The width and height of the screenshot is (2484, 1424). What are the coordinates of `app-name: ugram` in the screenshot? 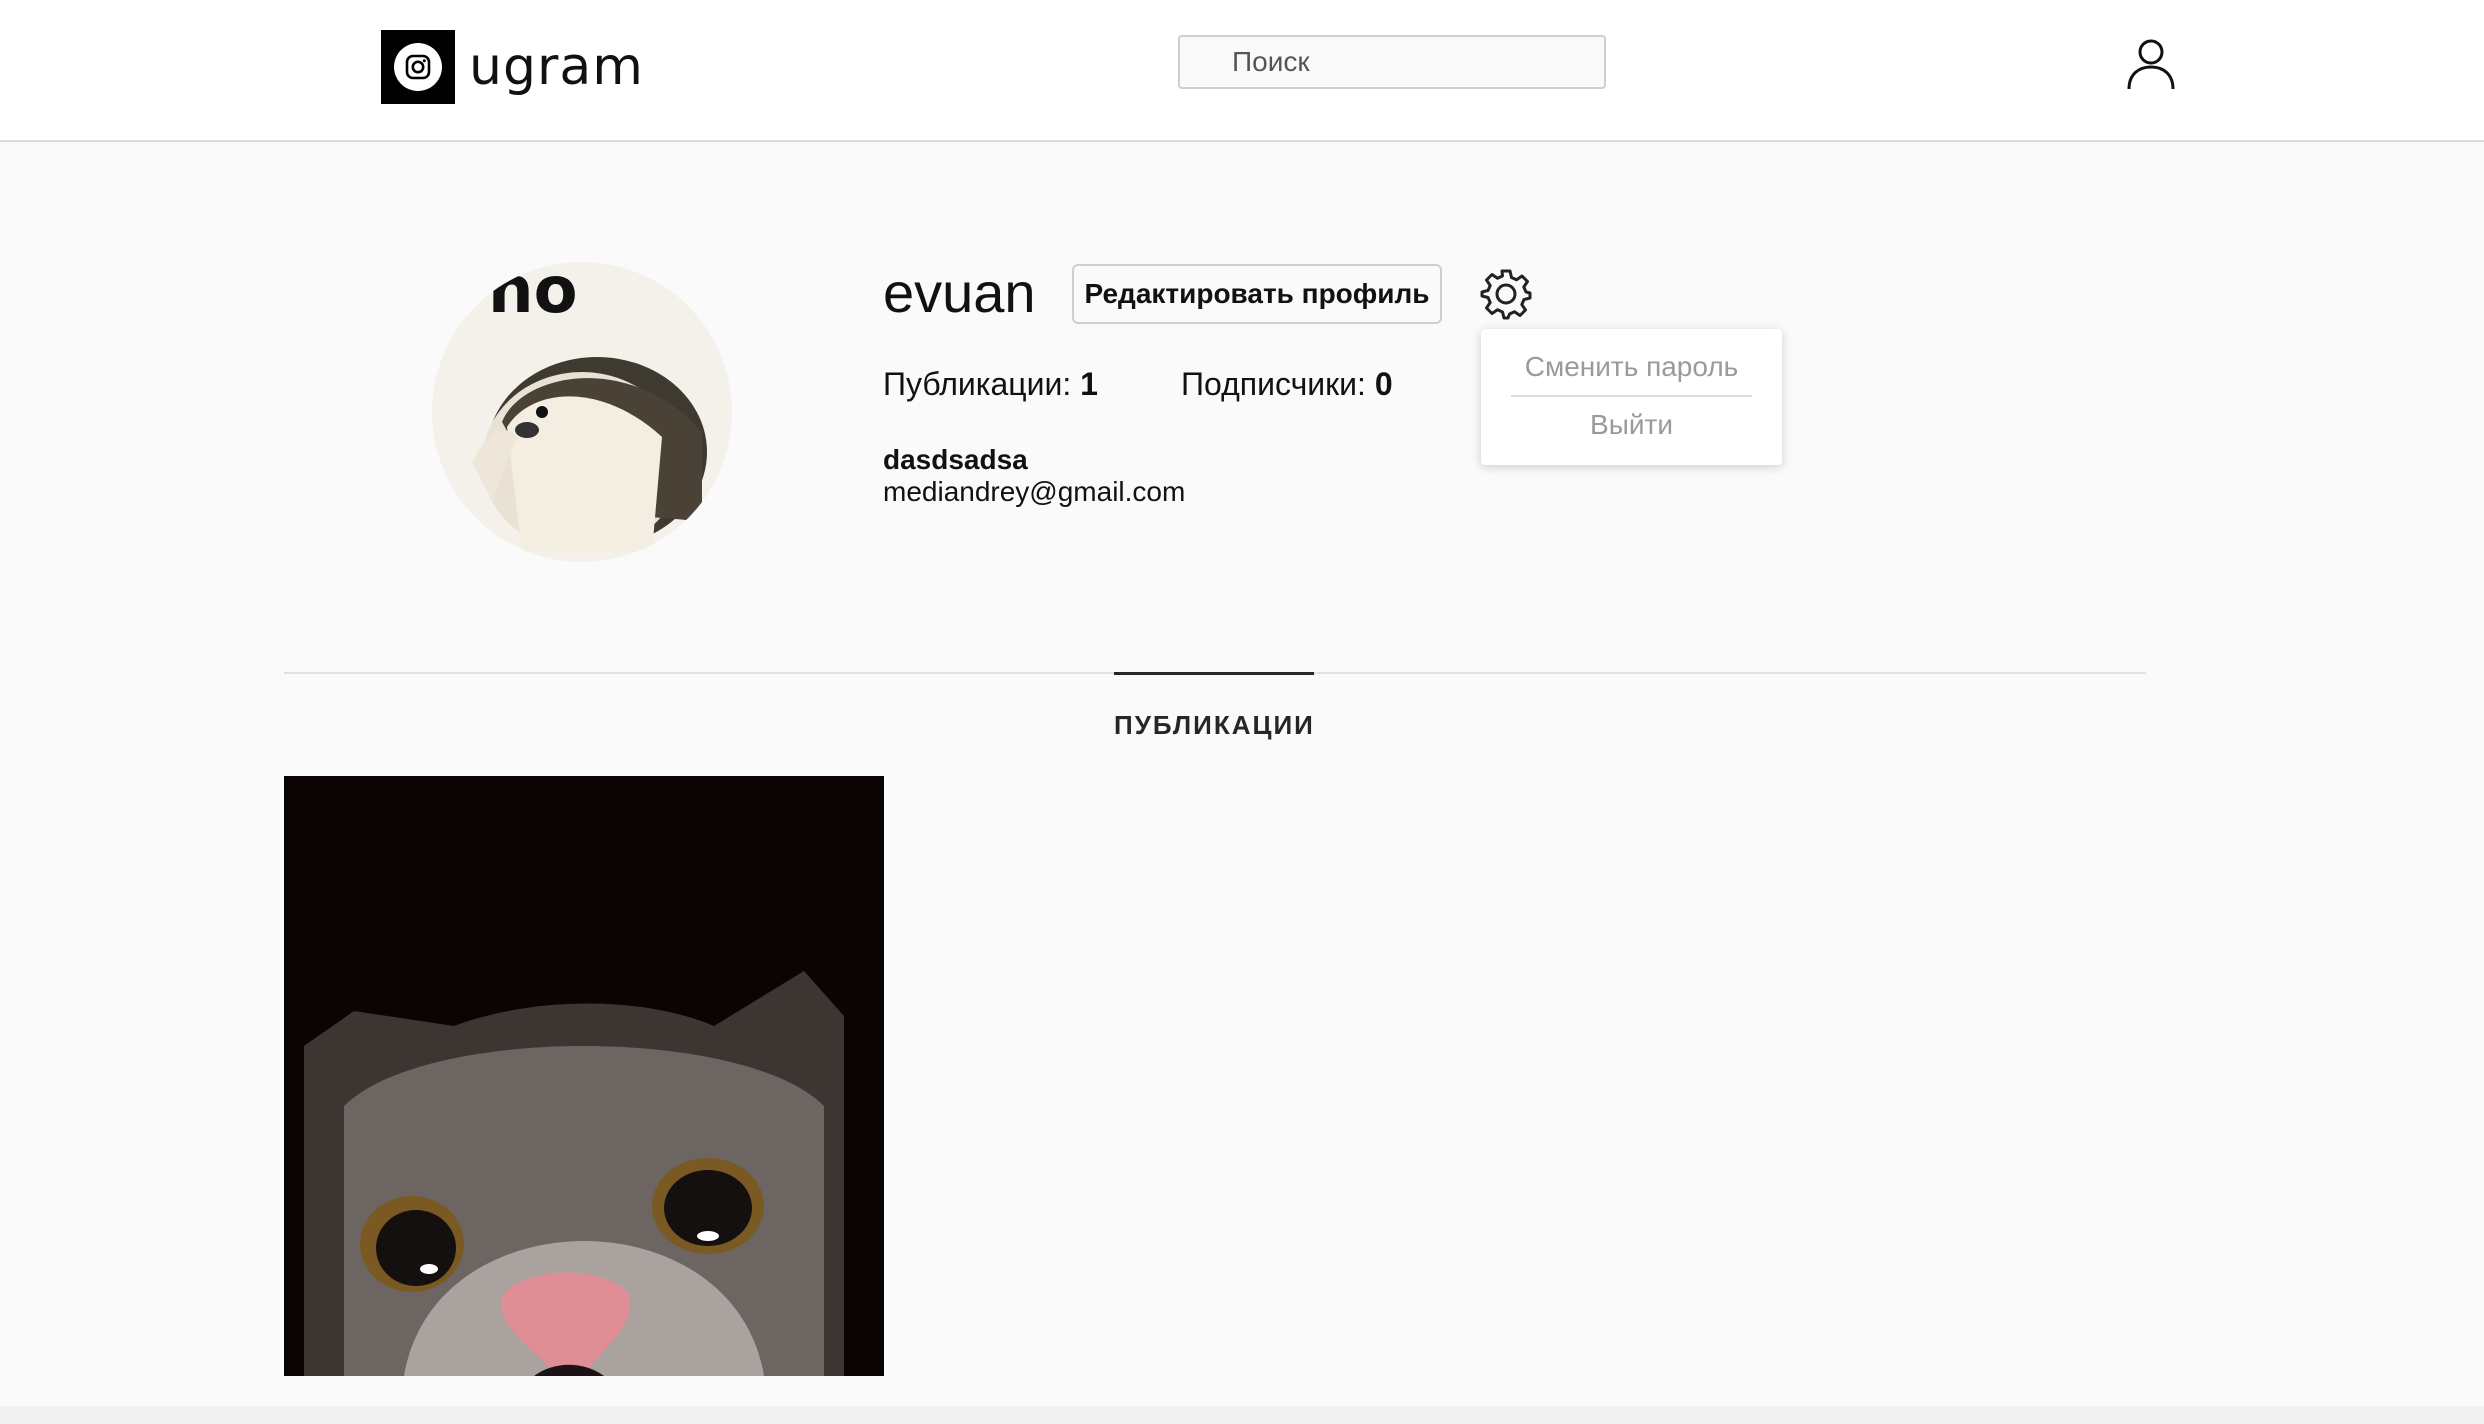 It's located at (556, 67).